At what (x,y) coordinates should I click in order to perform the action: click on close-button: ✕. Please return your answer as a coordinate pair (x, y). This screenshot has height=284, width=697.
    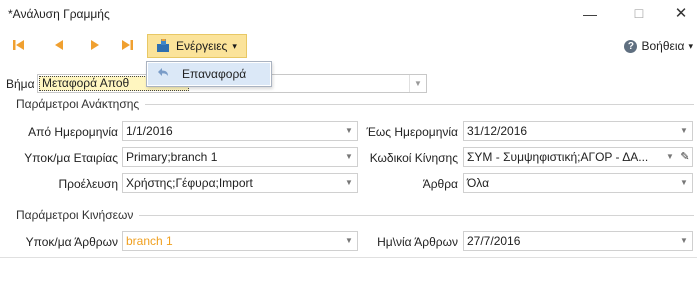
    Looking at the image, I should click on (681, 14).